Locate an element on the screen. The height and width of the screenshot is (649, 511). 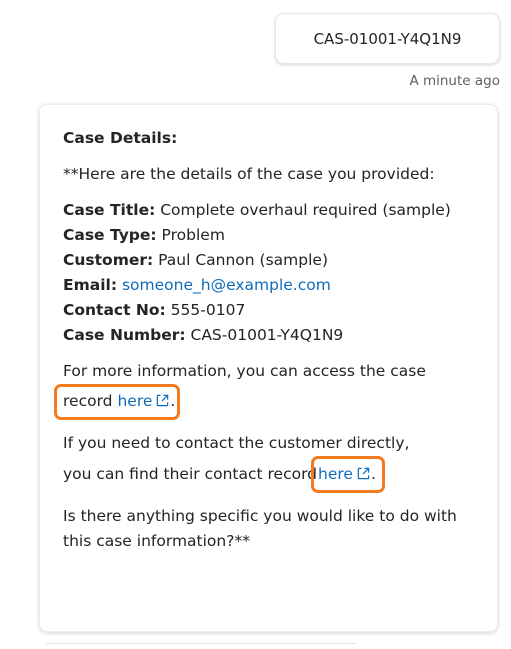
field-label: Case Title: is located at coordinates (109, 210).